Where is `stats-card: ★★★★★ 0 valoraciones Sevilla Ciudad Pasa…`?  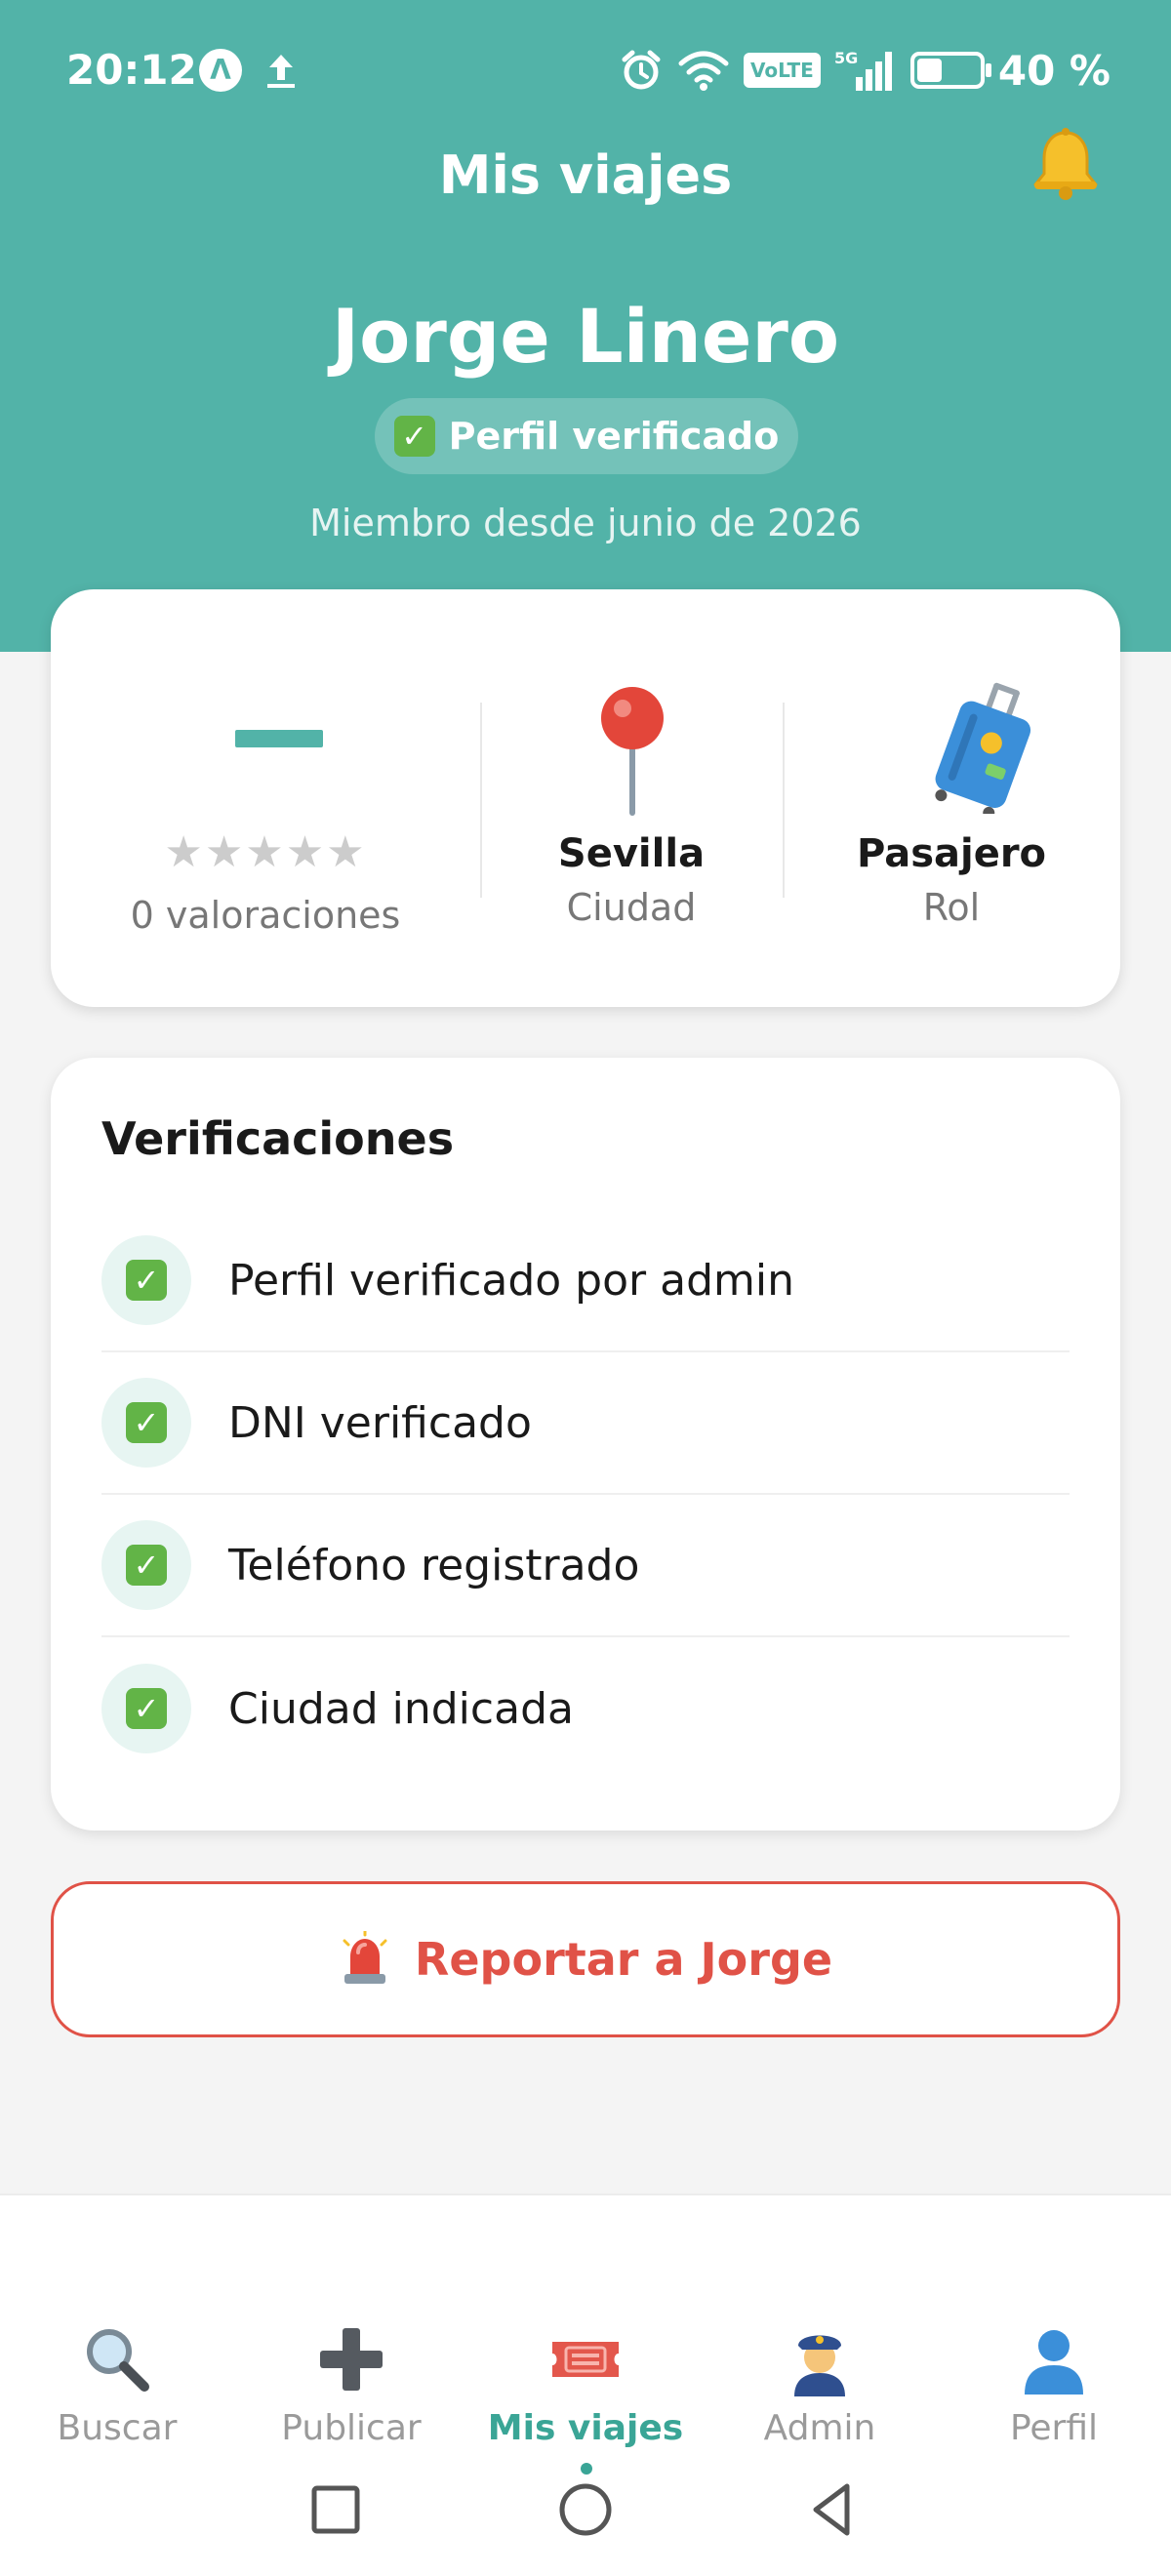 stats-card: ★★★★★ 0 valoraciones Sevilla Ciudad Pasa… is located at coordinates (585, 798).